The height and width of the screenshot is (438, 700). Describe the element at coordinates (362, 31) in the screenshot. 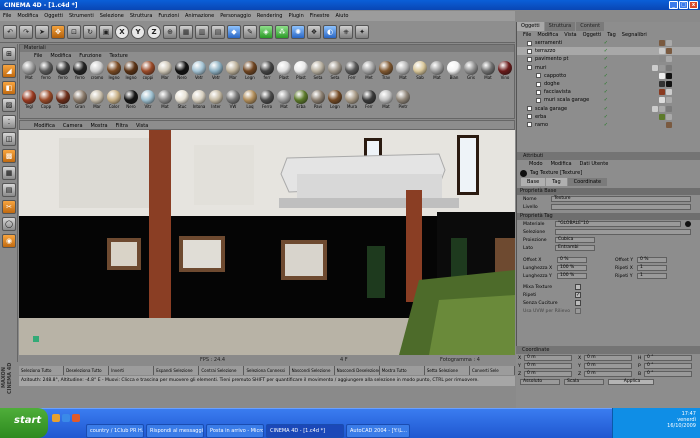

I see `light-icon: ✦` at that location.